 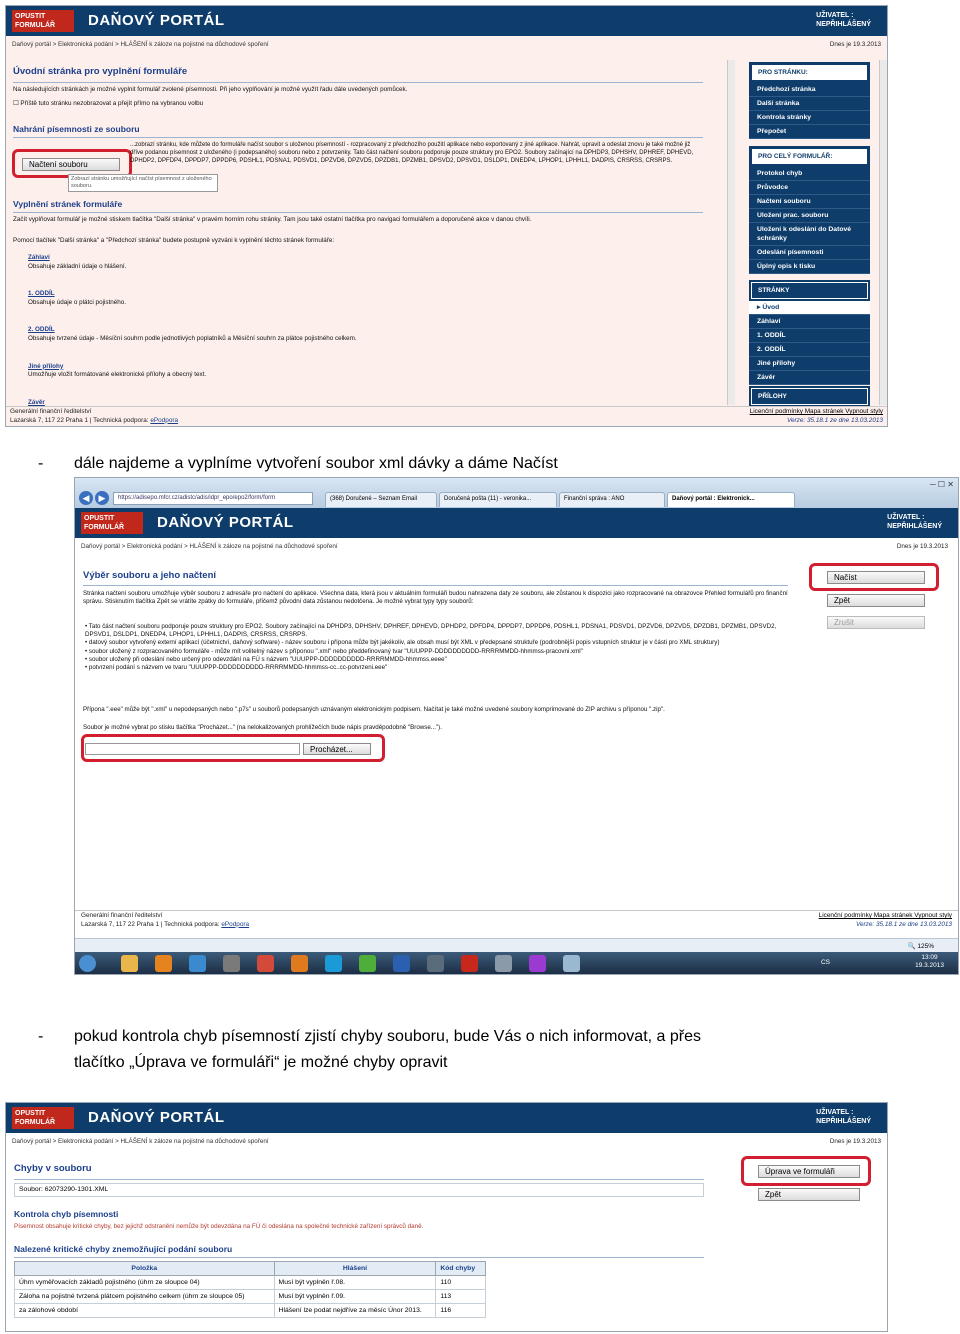 What do you see at coordinates (809, 290) in the screenshot?
I see `sidebar-heading: STRÁNKY` at bounding box center [809, 290].